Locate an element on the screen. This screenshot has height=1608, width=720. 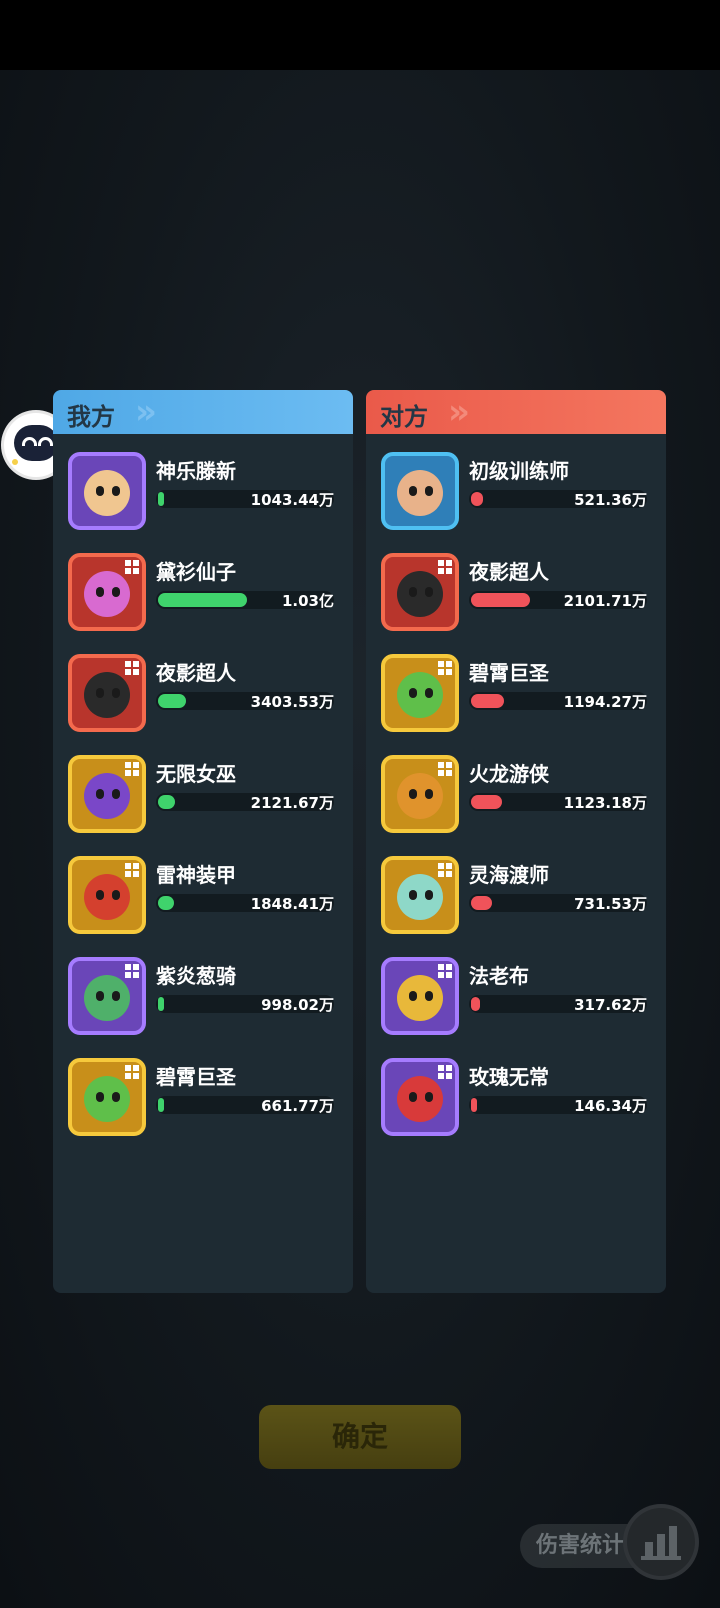
robot-head is located at coordinates (36, 443).